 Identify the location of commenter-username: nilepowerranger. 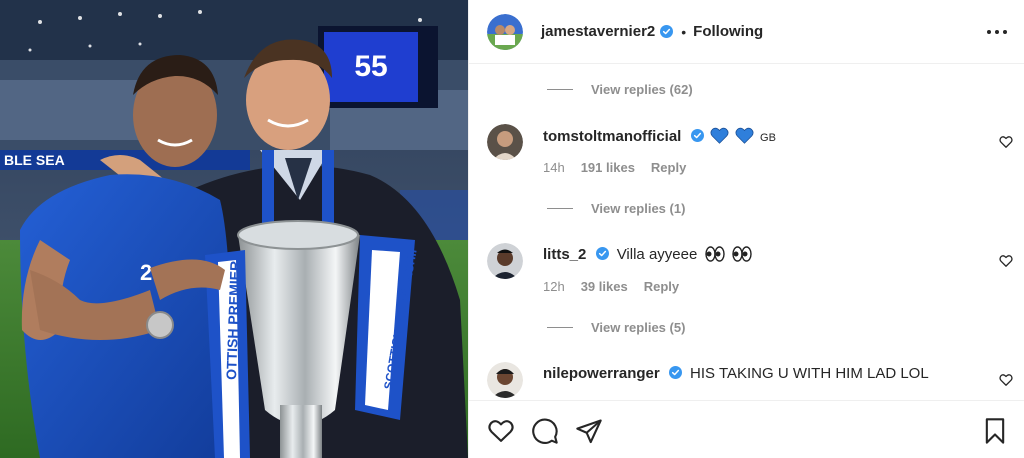
(601, 373).